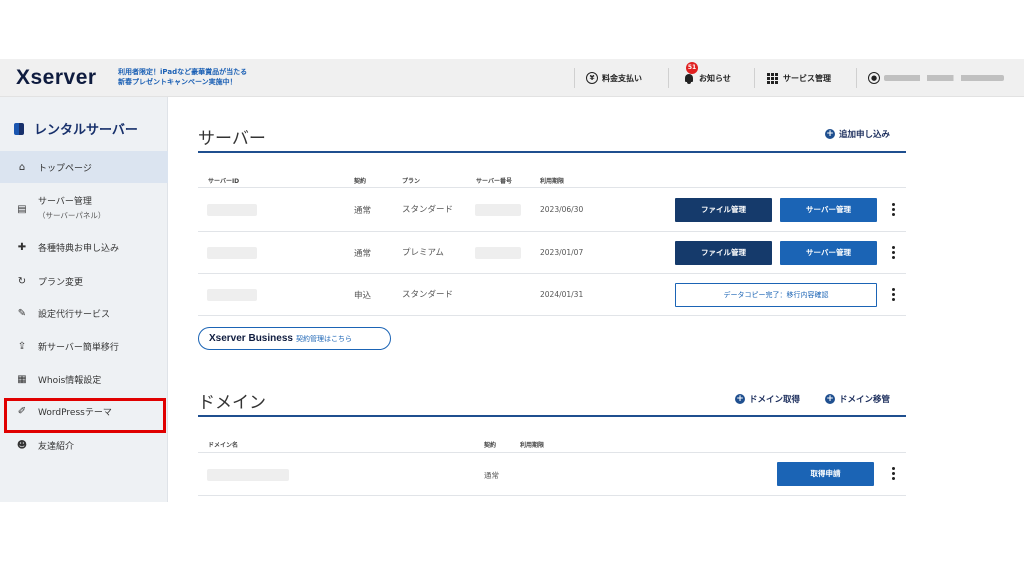  Describe the element at coordinates (177, 82) in the screenshot. I see `campaign-line-2: 新春プレゼントキャンペーン実施中！` at that location.